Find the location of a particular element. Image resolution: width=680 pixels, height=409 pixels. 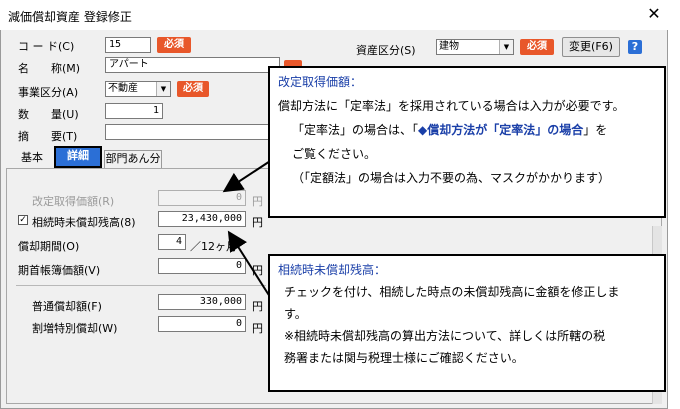

callout1-line2-pre: 「定率法」の場合は、「 is located at coordinates (355, 130).